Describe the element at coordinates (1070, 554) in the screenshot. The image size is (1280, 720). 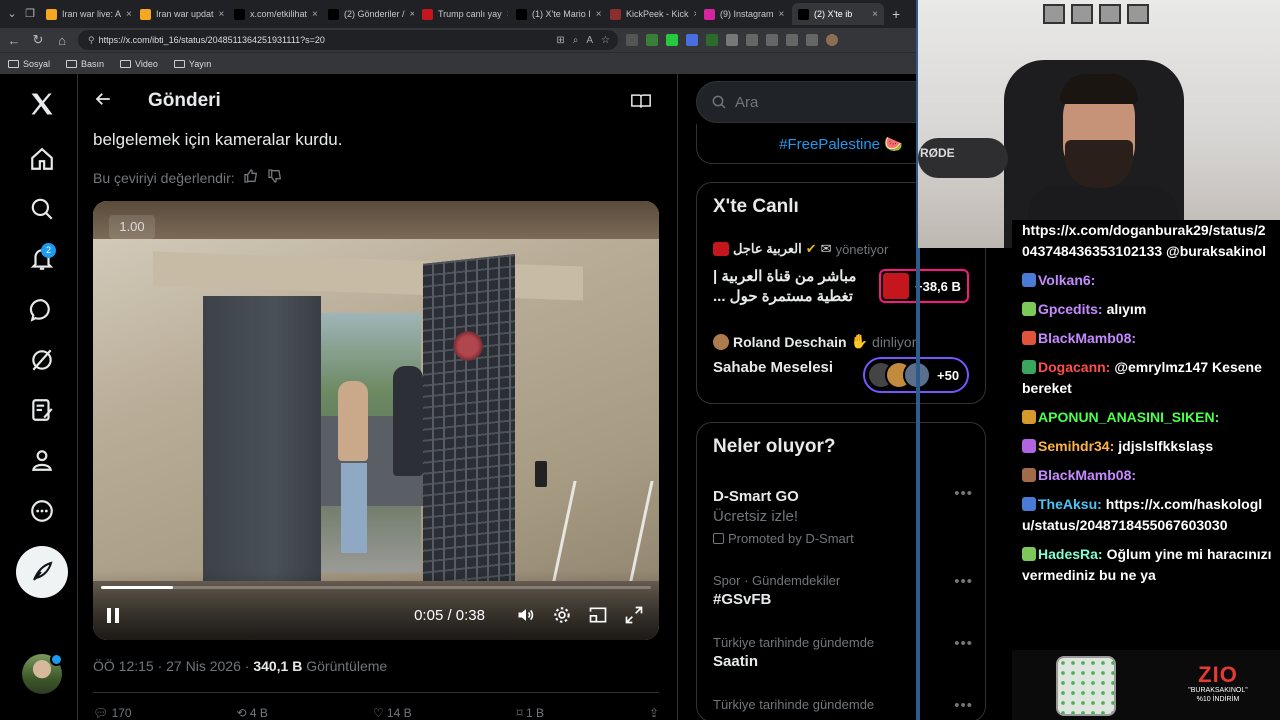
I see `chat-username: HadesRa:` at that location.